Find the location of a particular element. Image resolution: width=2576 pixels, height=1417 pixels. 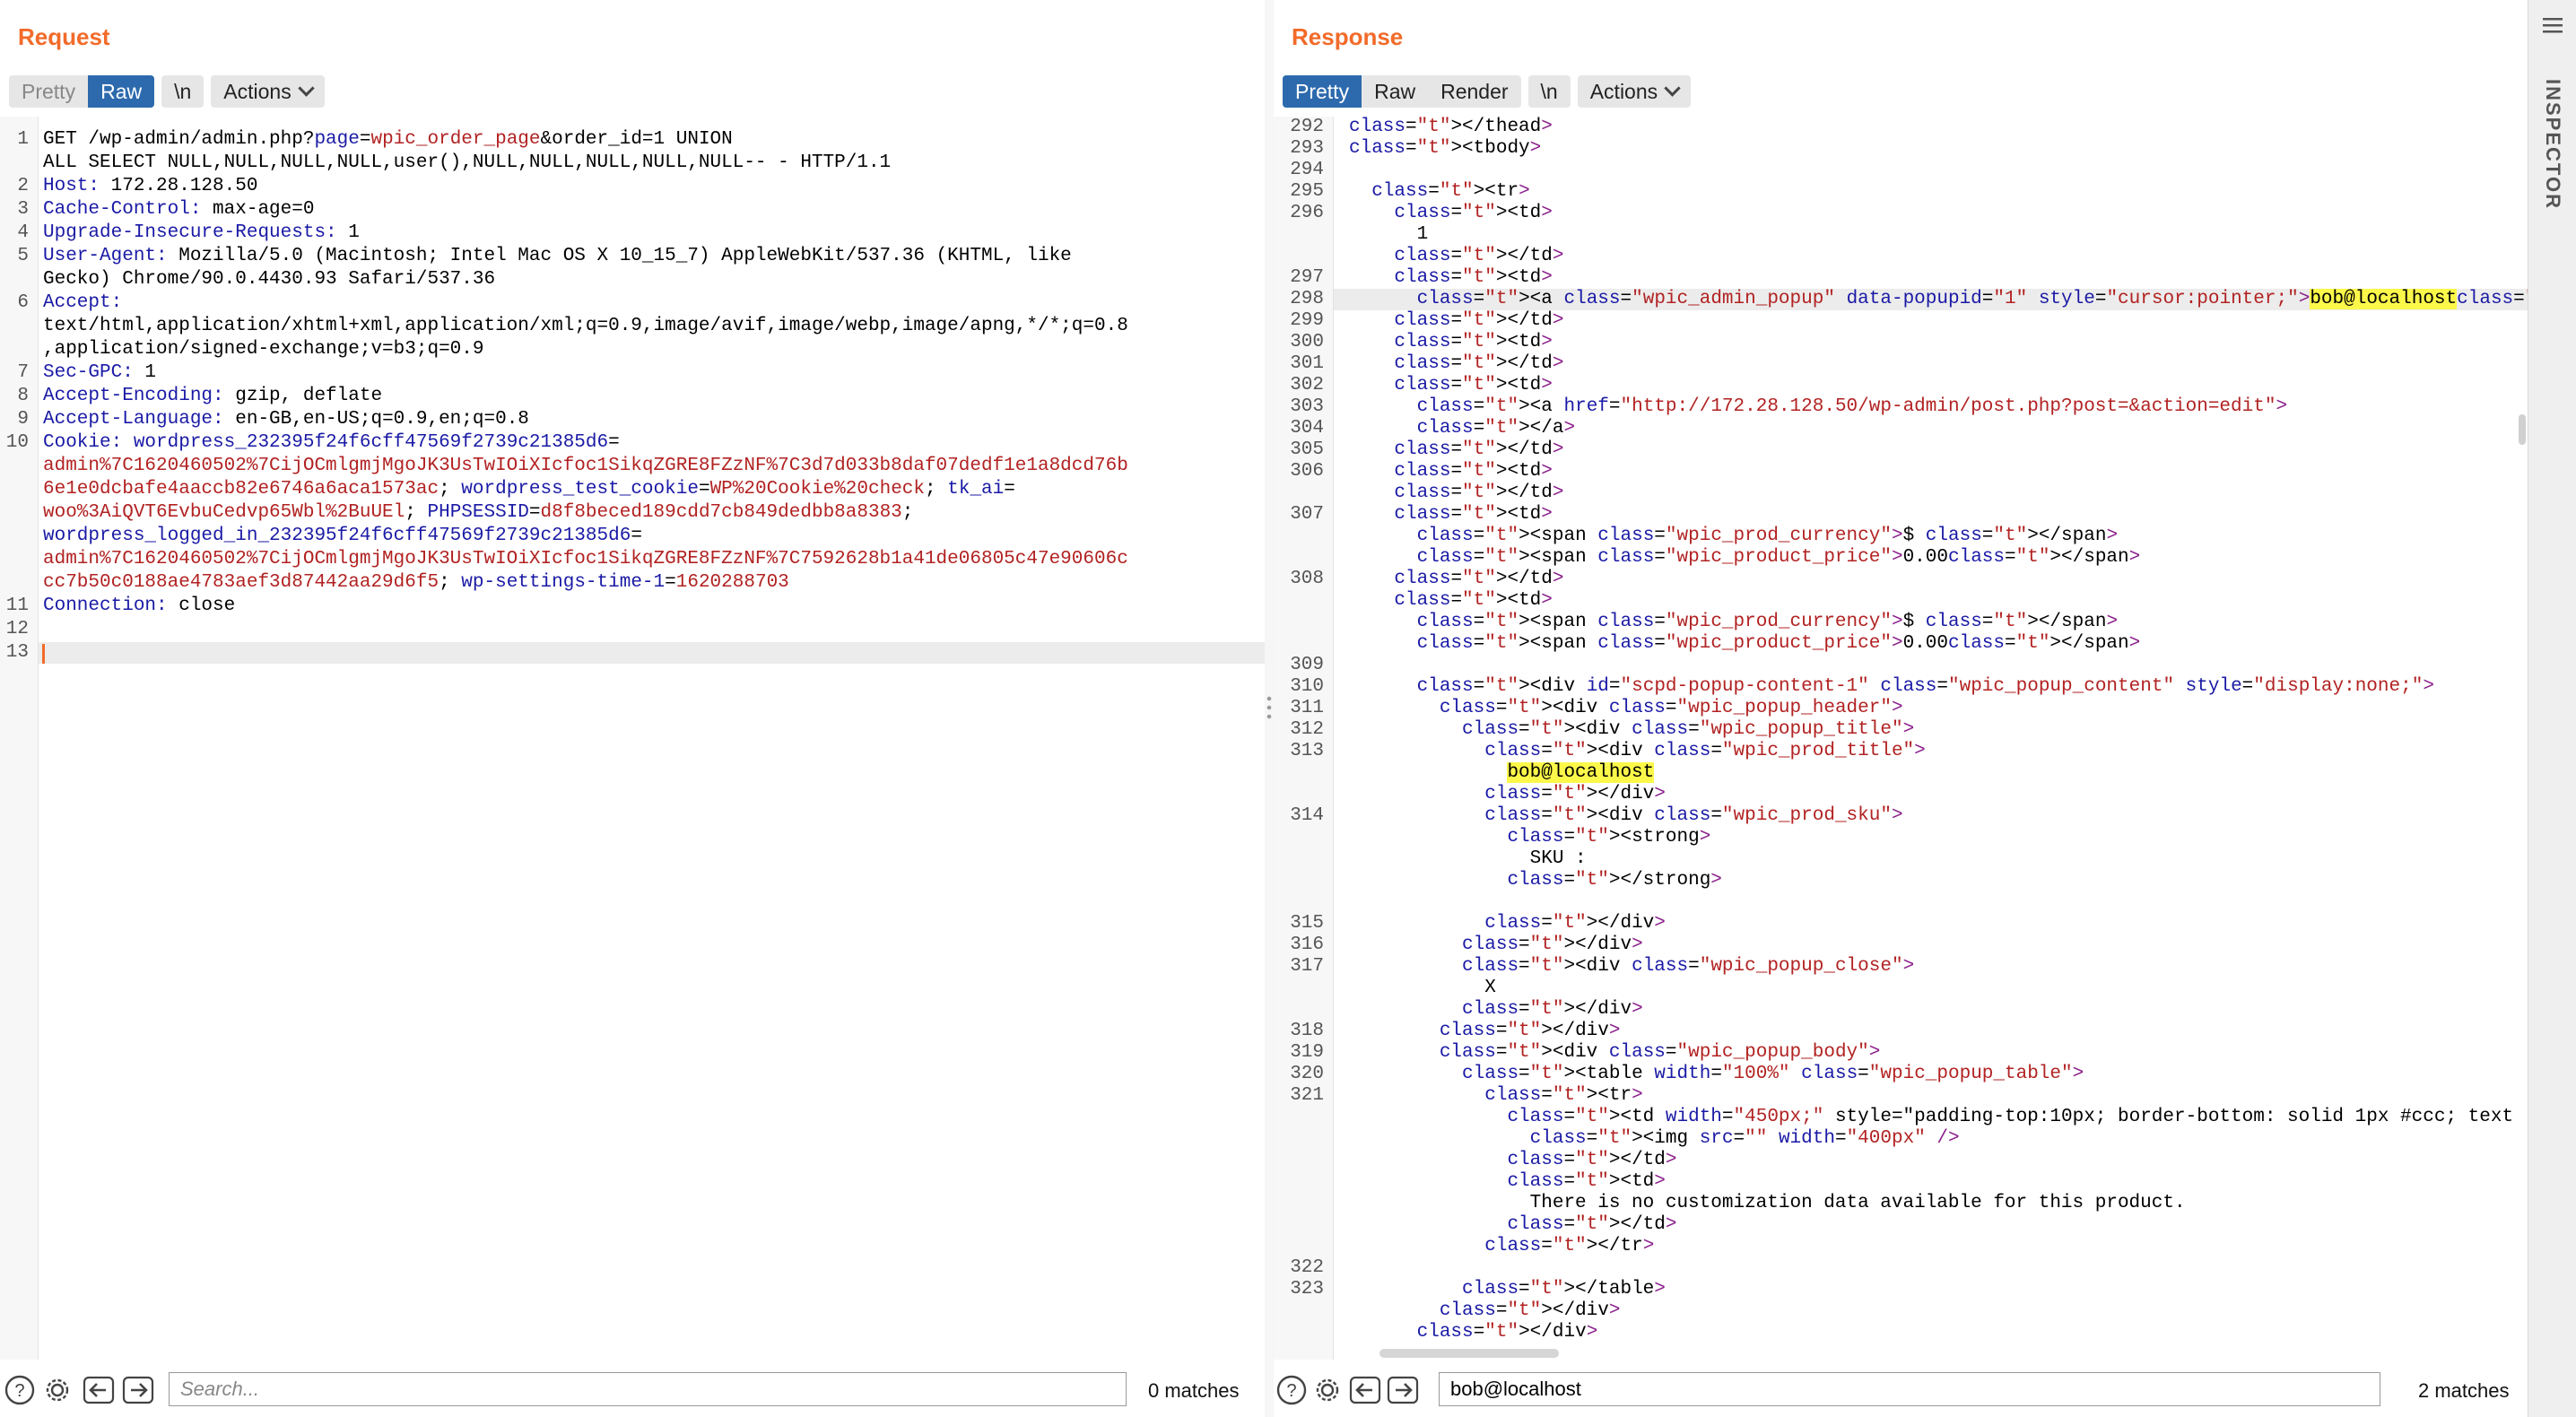

line-number: 319 is located at coordinates (1307, 1052).